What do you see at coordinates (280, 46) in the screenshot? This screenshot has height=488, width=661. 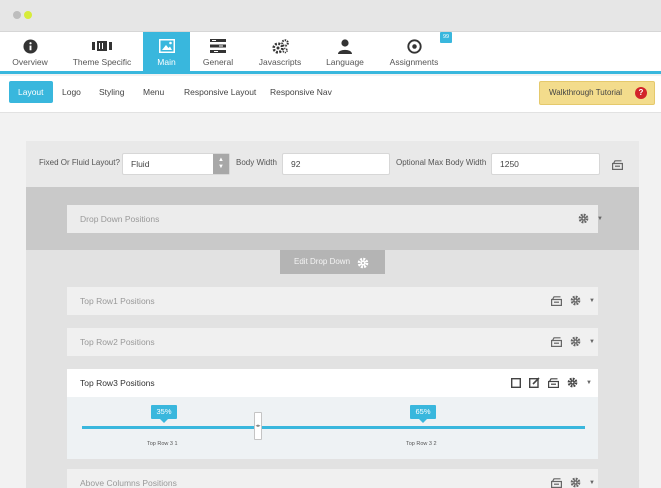 I see `gears-icon` at bounding box center [280, 46].